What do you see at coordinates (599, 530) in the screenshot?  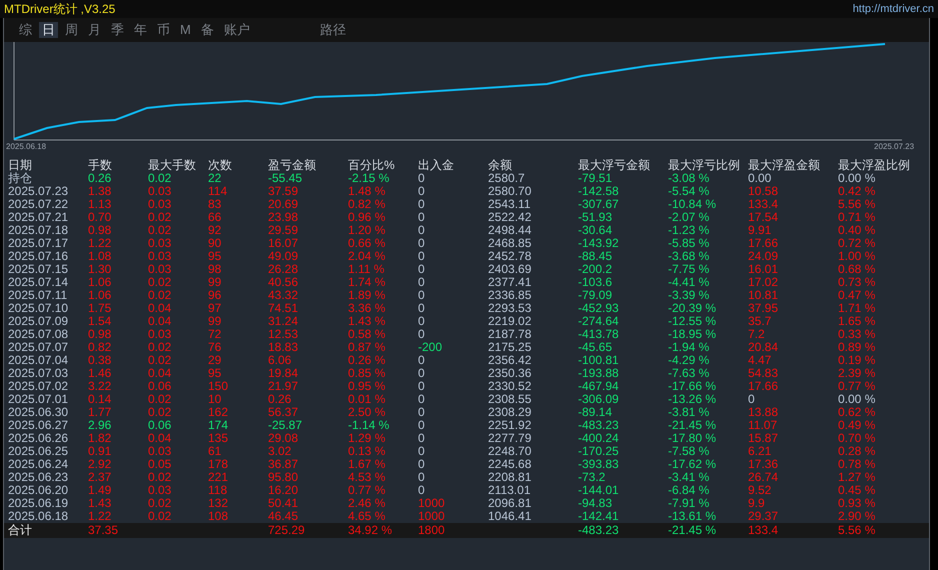 I see `table-cell-text: -483.23` at bounding box center [599, 530].